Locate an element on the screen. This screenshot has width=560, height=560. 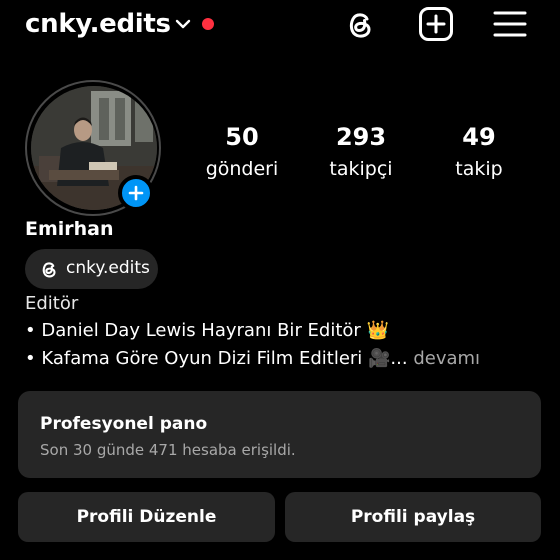
profile-category: Editör is located at coordinates (52, 303).